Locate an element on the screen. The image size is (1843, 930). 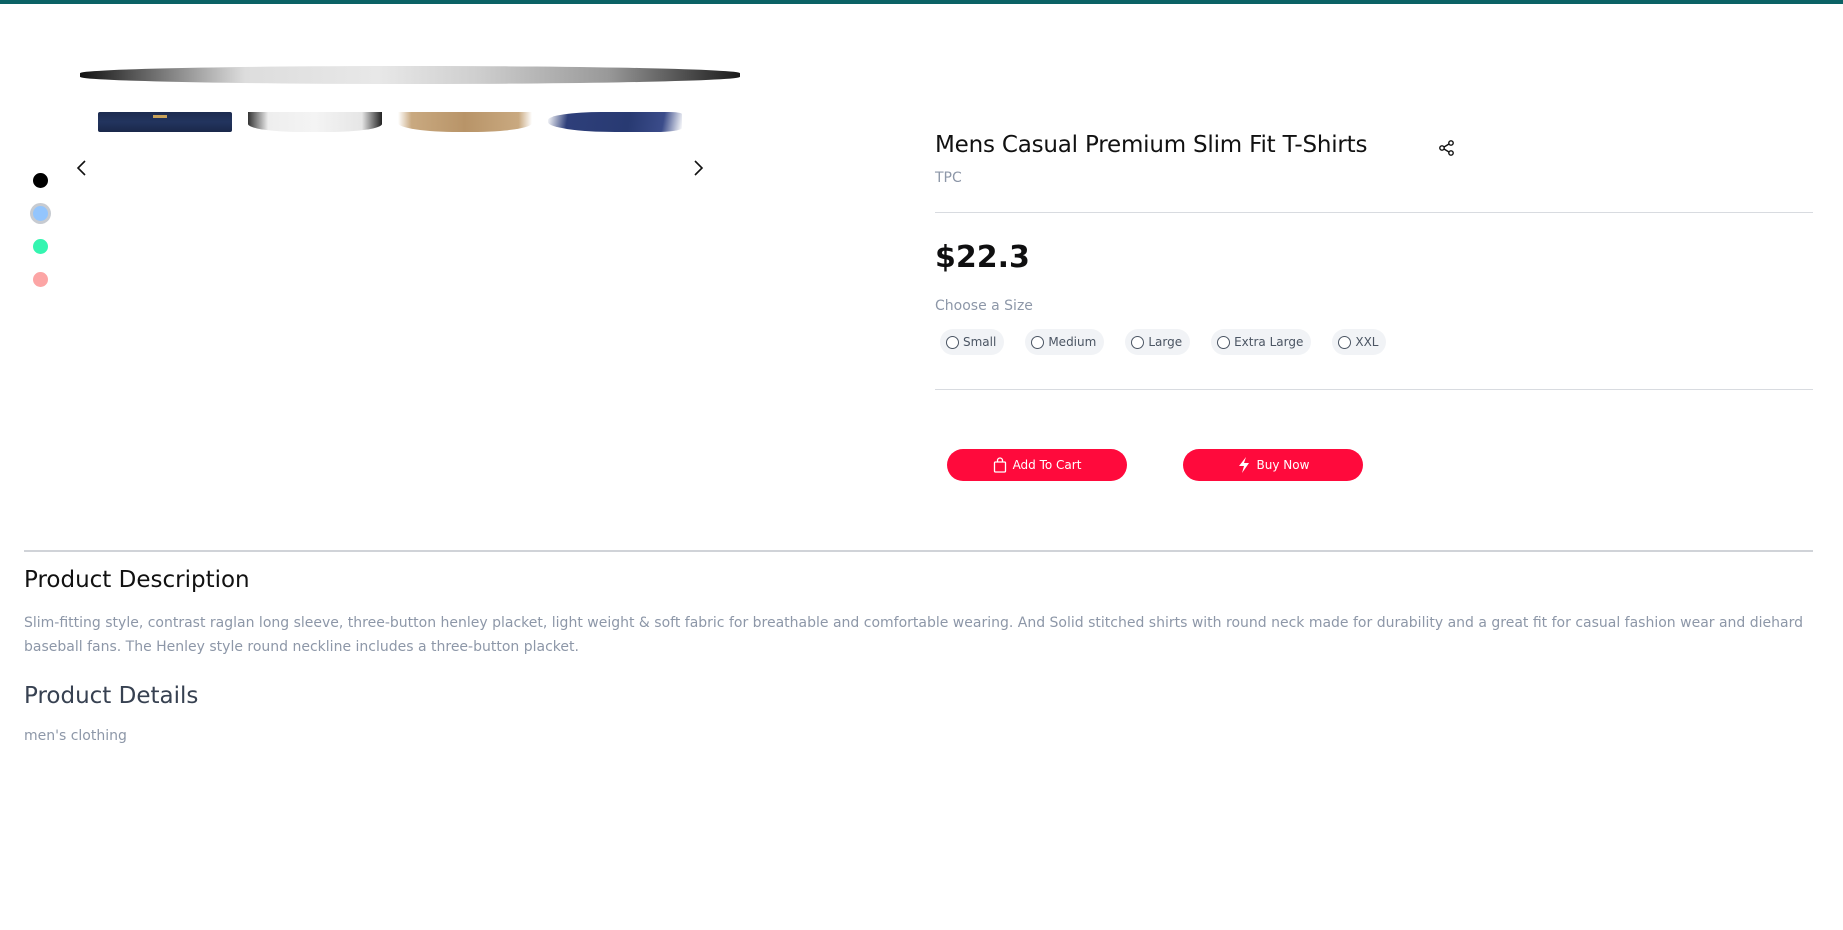
add-to-cart-button: Add To Cart is located at coordinates (1037, 465).